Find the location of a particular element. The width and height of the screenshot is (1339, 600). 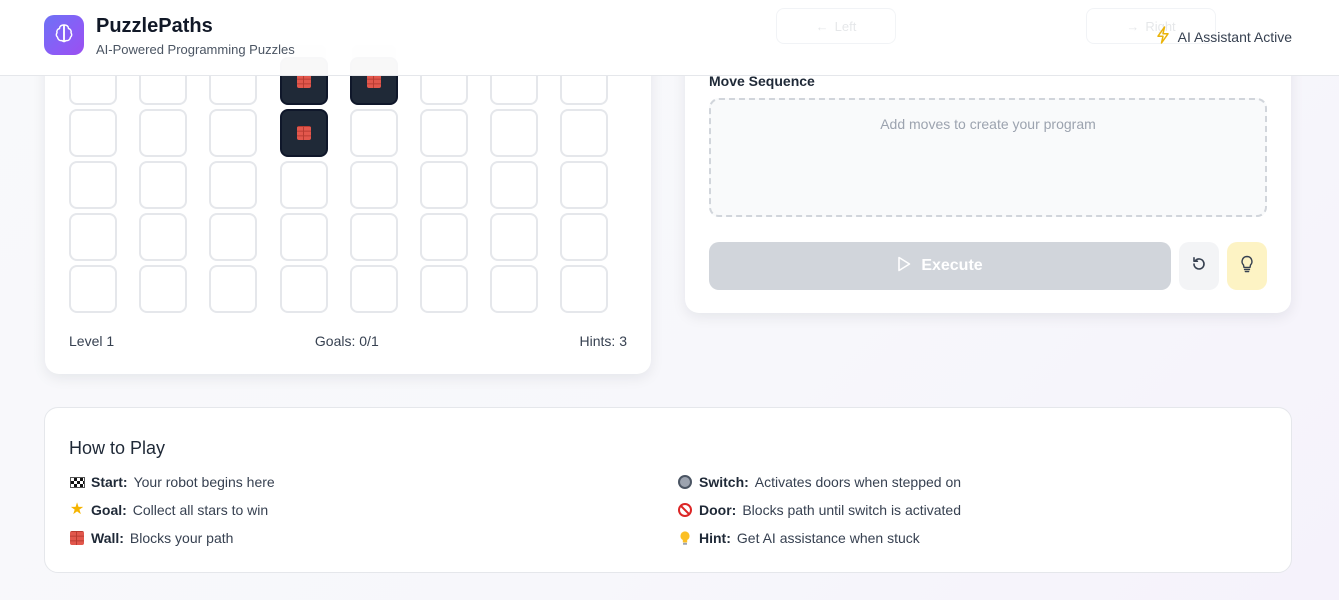

no-entry-icon is located at coordinates (685, 510).